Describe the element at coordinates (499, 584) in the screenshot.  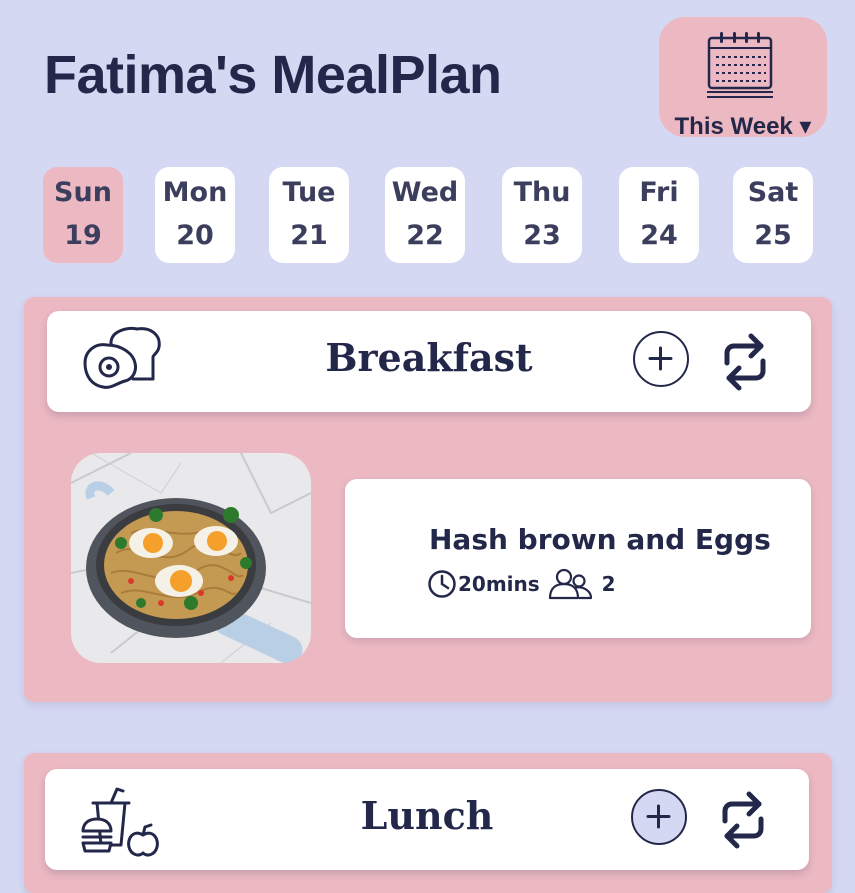
I see `recipe-time: 20mins` at that location.